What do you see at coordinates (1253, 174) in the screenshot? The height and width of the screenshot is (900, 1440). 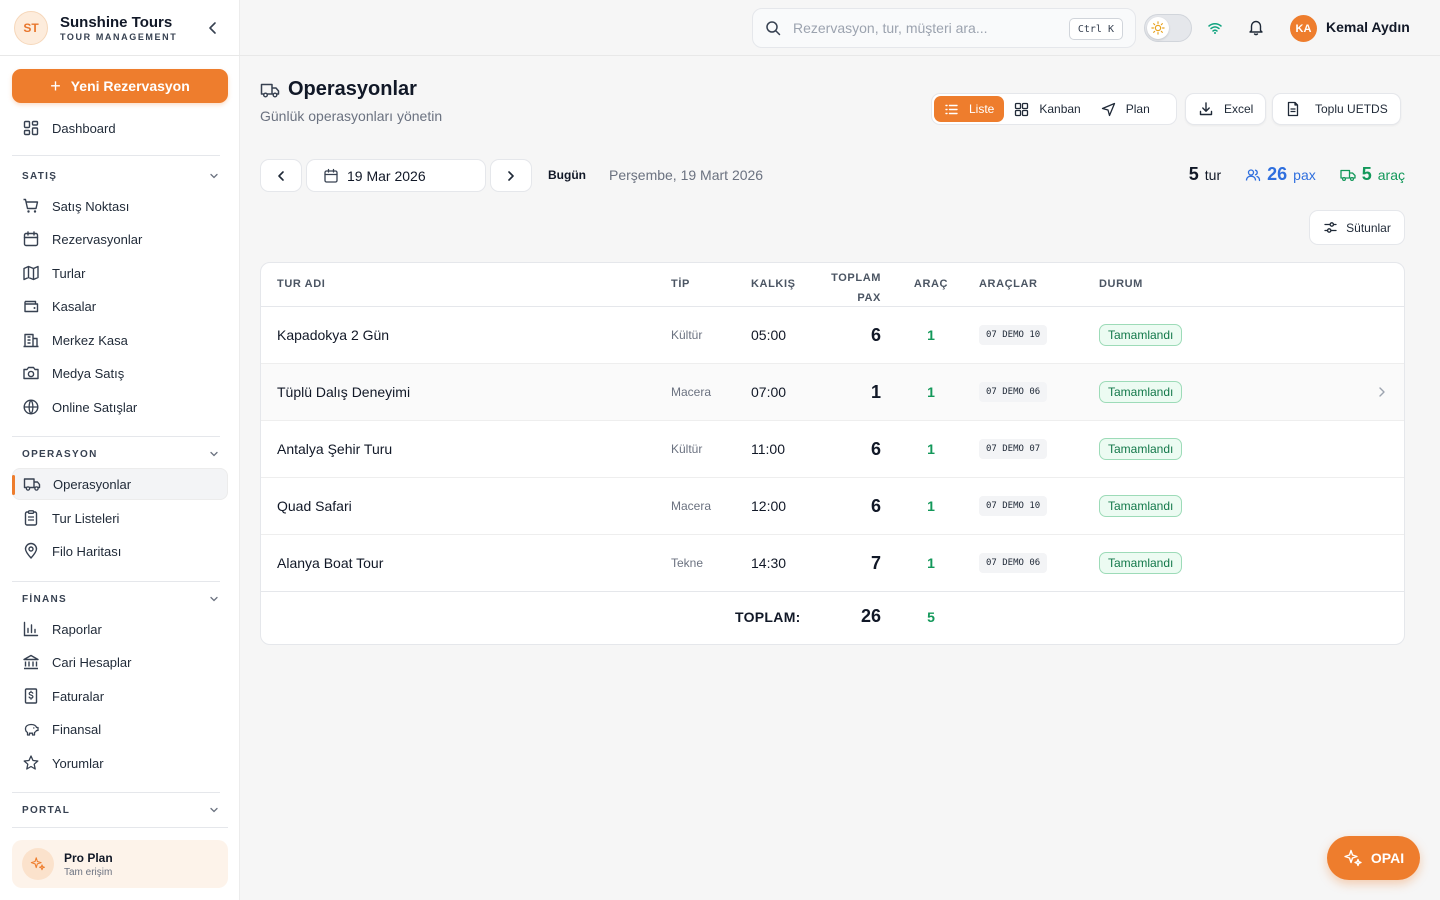 I see `users-icon` at bounding box center [1253, 174].